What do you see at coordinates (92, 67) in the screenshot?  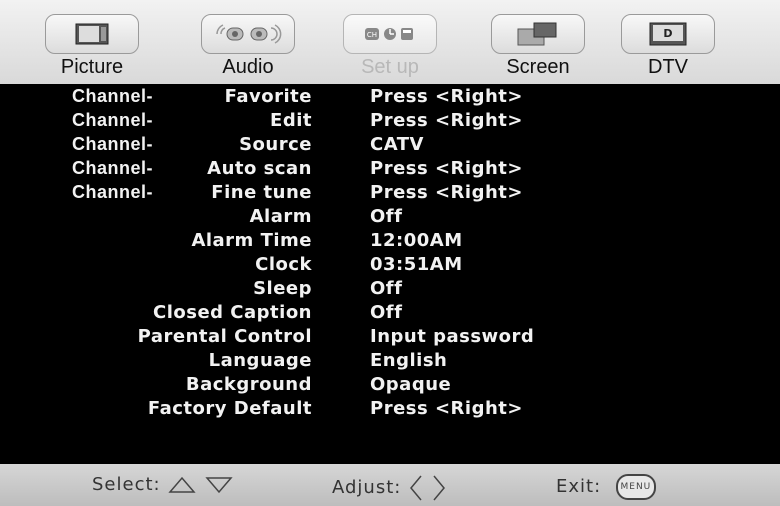 I see `tab-picture-label: Picture` at bounding box center [92, 67].